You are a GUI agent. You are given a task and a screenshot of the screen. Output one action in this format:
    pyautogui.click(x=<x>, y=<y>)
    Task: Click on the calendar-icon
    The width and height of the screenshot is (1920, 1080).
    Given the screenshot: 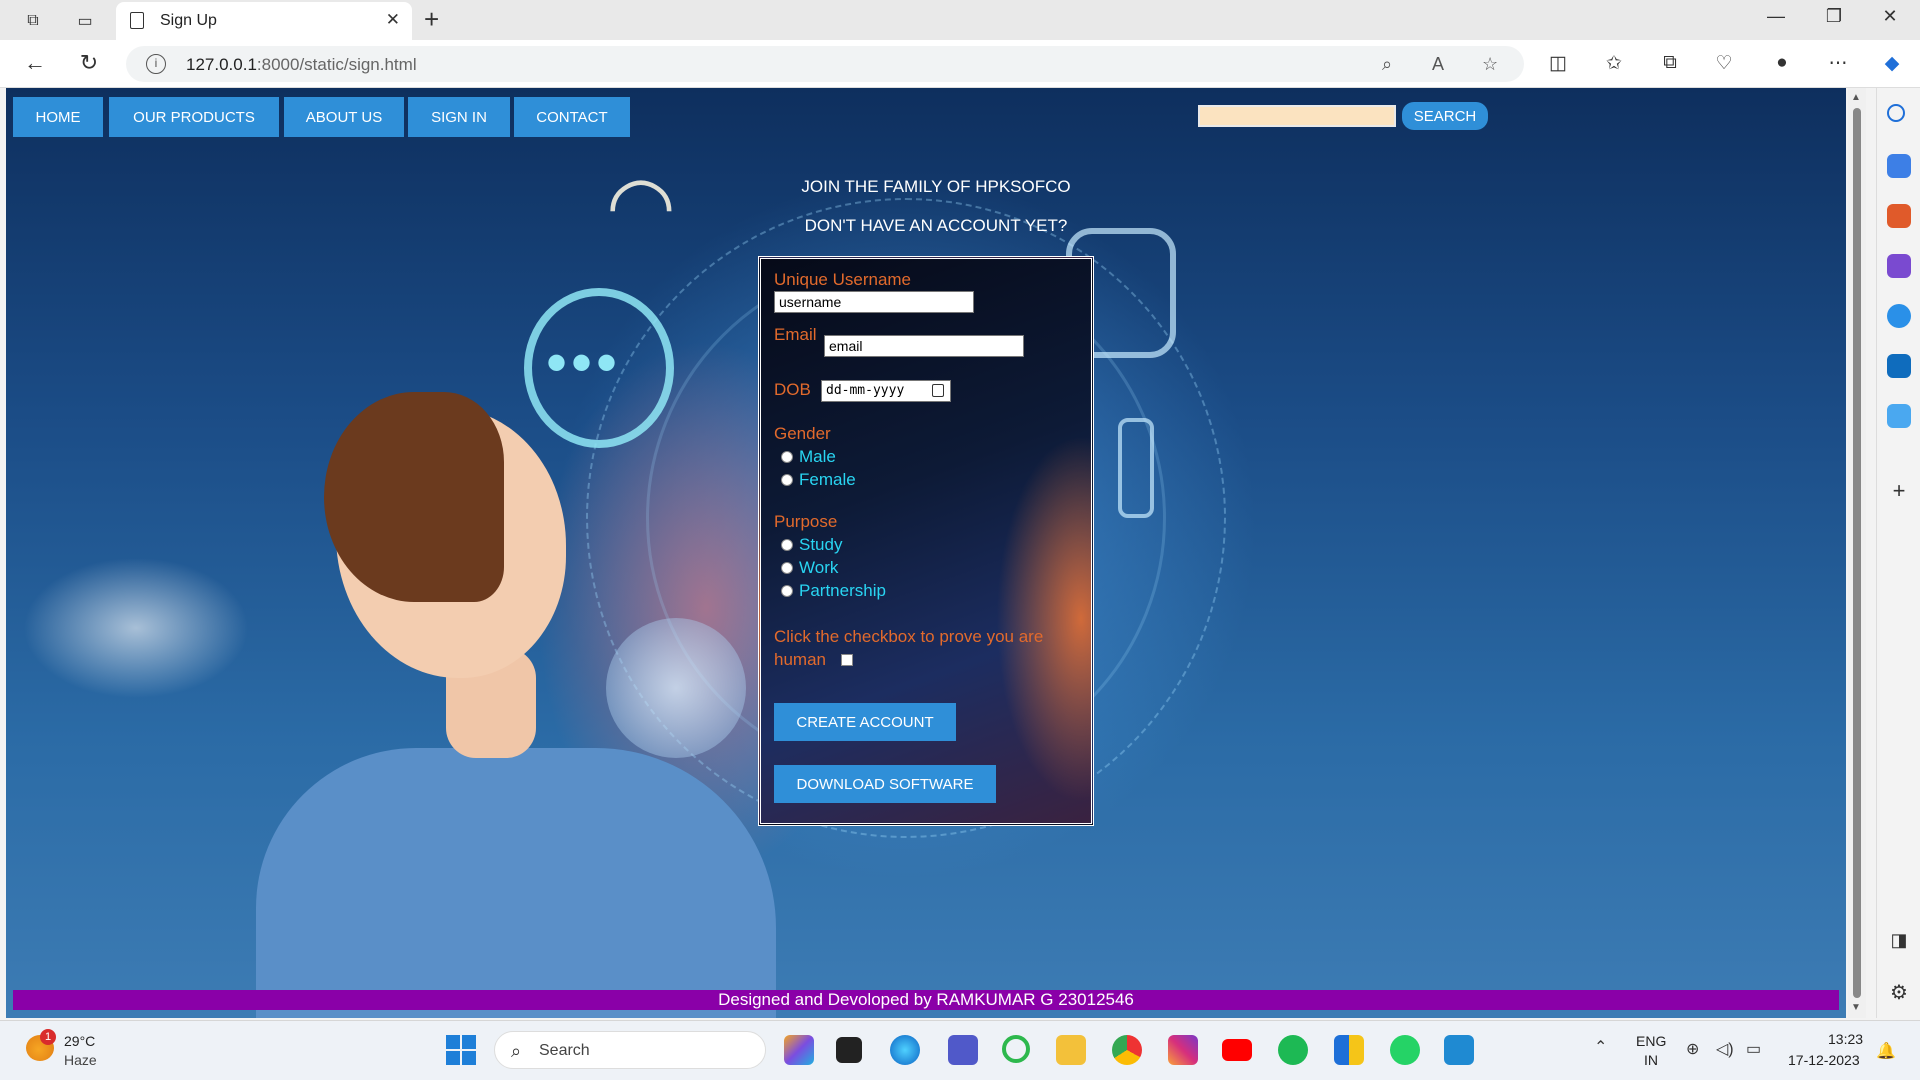 What is the action you would take?
    pyautogui.click(x=938, y=390)
    